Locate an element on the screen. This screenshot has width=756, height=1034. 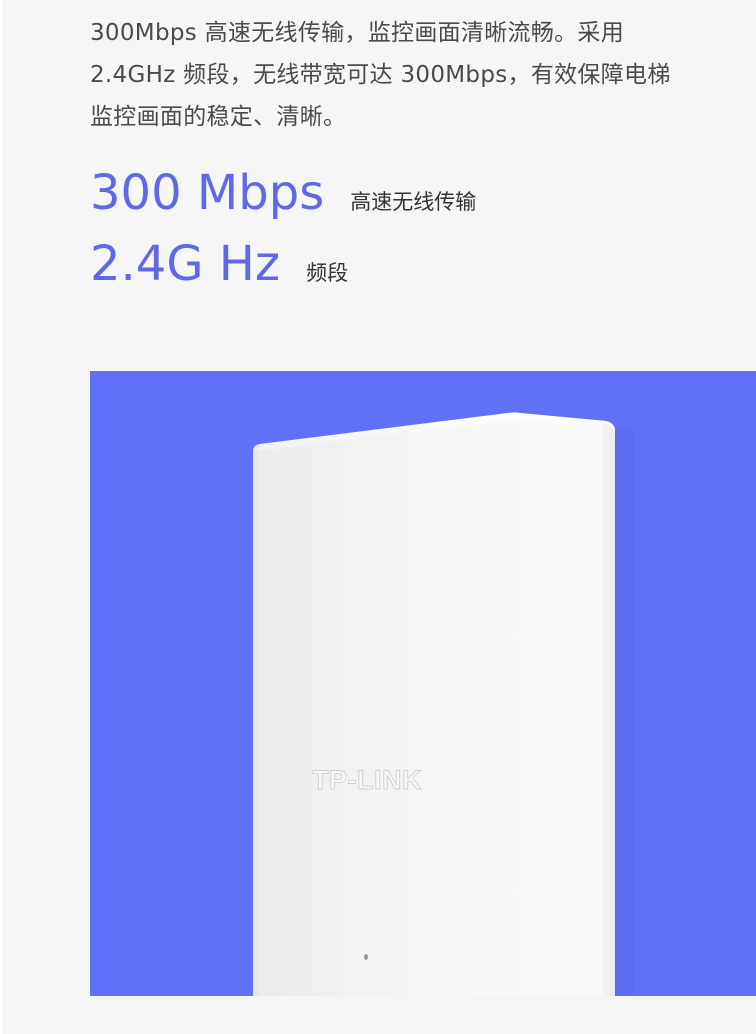
spec-frequency: 2.4G Hz 频段 is located at coordinates (219, 264).